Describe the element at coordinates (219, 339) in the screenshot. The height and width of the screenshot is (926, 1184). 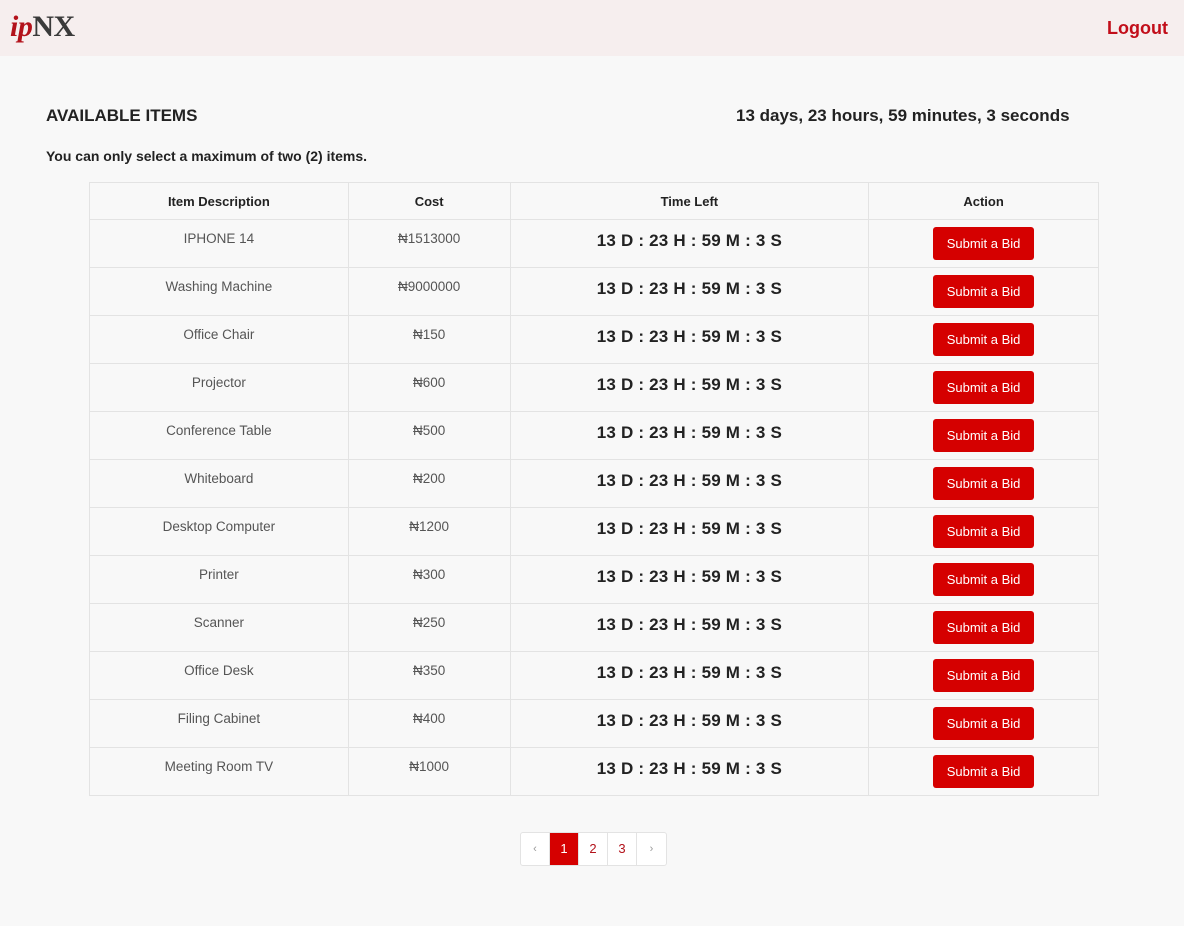
I see `item-description: Office Chair` at that location.